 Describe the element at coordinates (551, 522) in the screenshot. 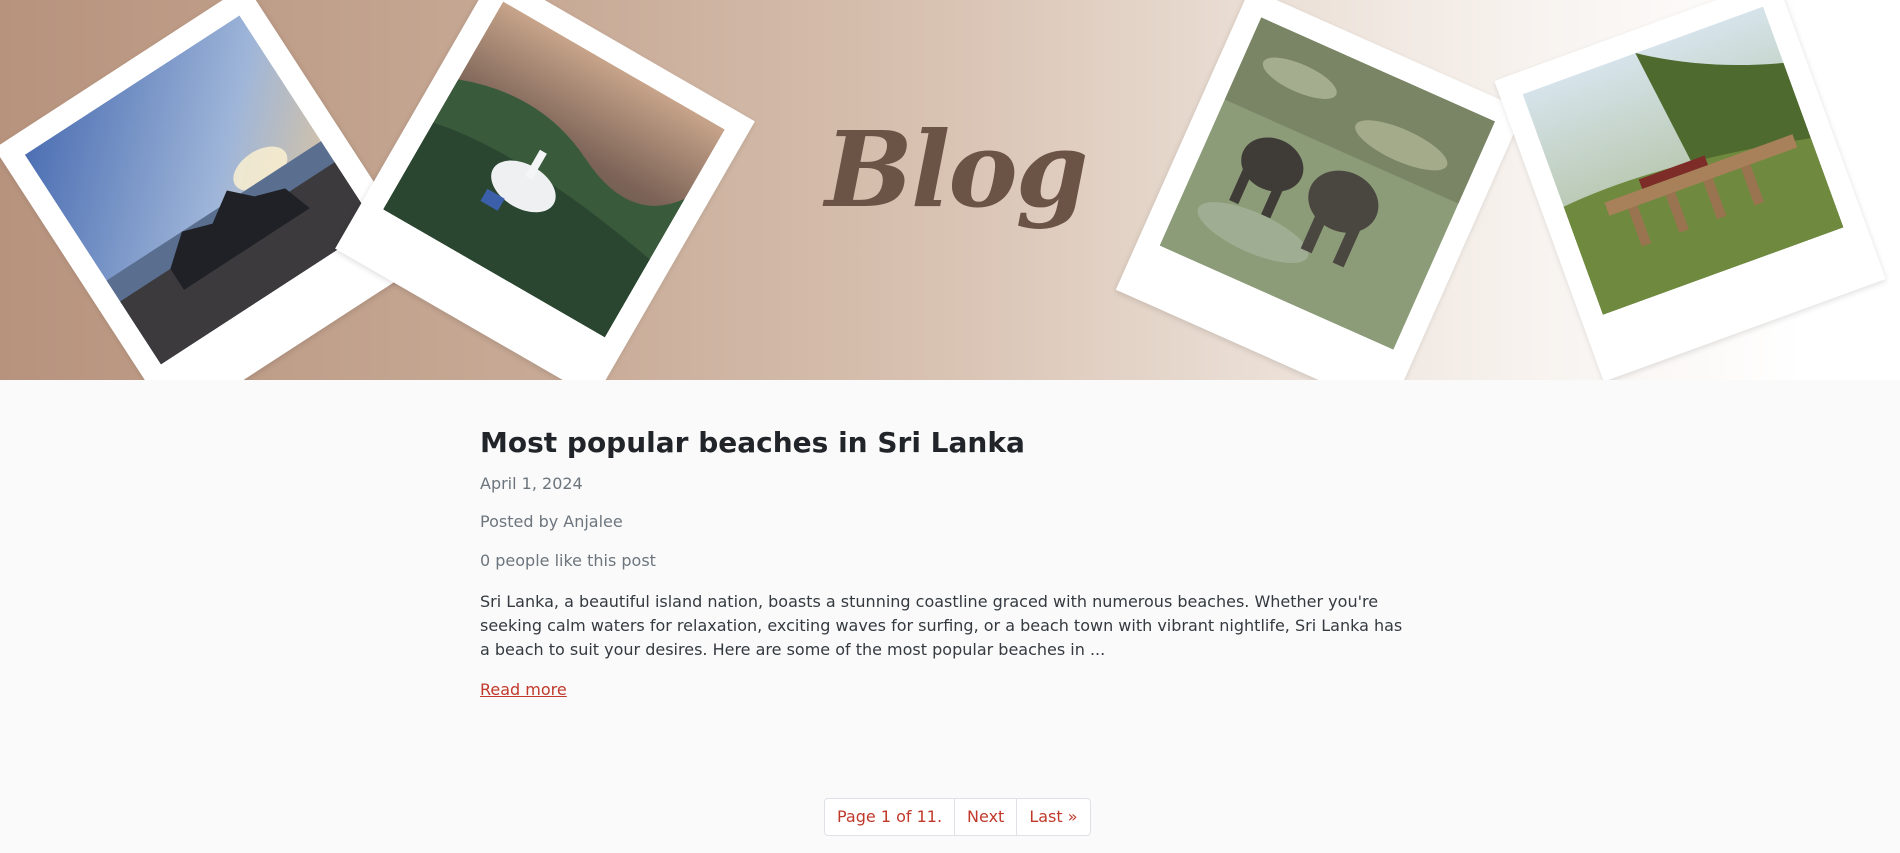

I see `post-author: Posted by Anjalee` at that location.